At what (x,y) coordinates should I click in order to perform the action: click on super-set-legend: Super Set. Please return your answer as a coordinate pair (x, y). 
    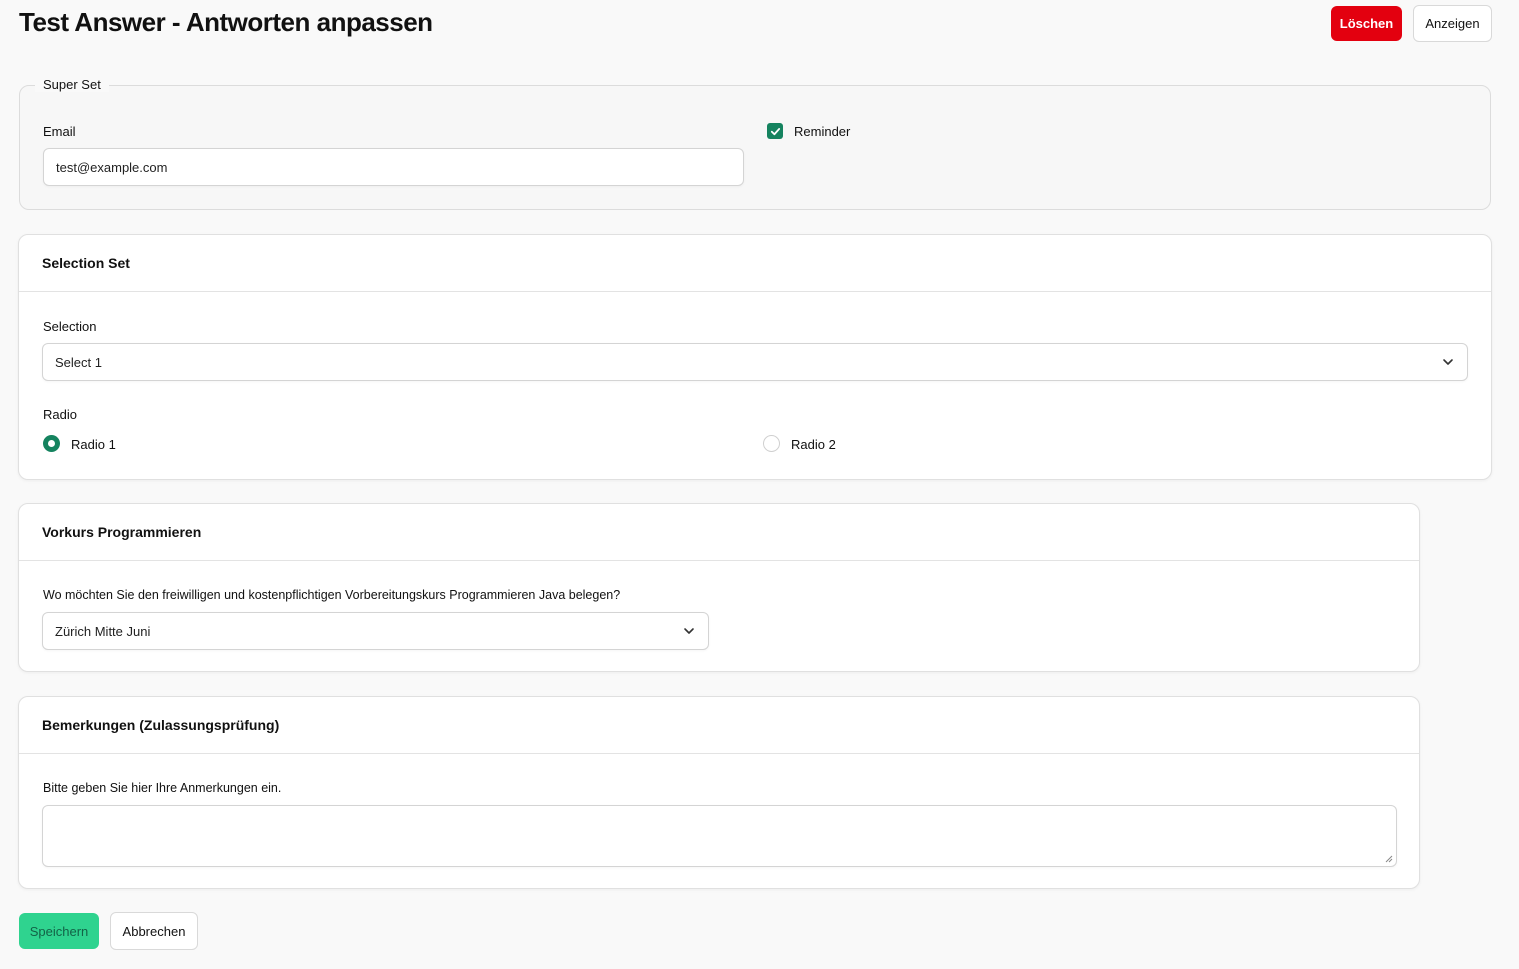
    Looking at the image, I should click on (72, 84).